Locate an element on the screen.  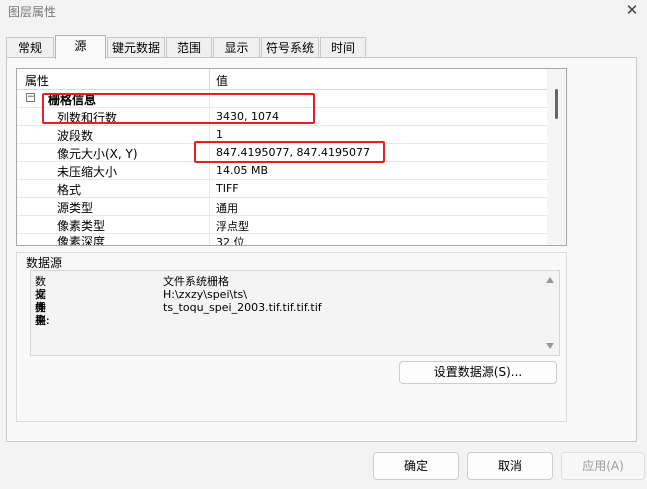
datasource-value: ts_toqu_spei_2003.tif.tif.tif.tif is located at coordinates (242, 307).